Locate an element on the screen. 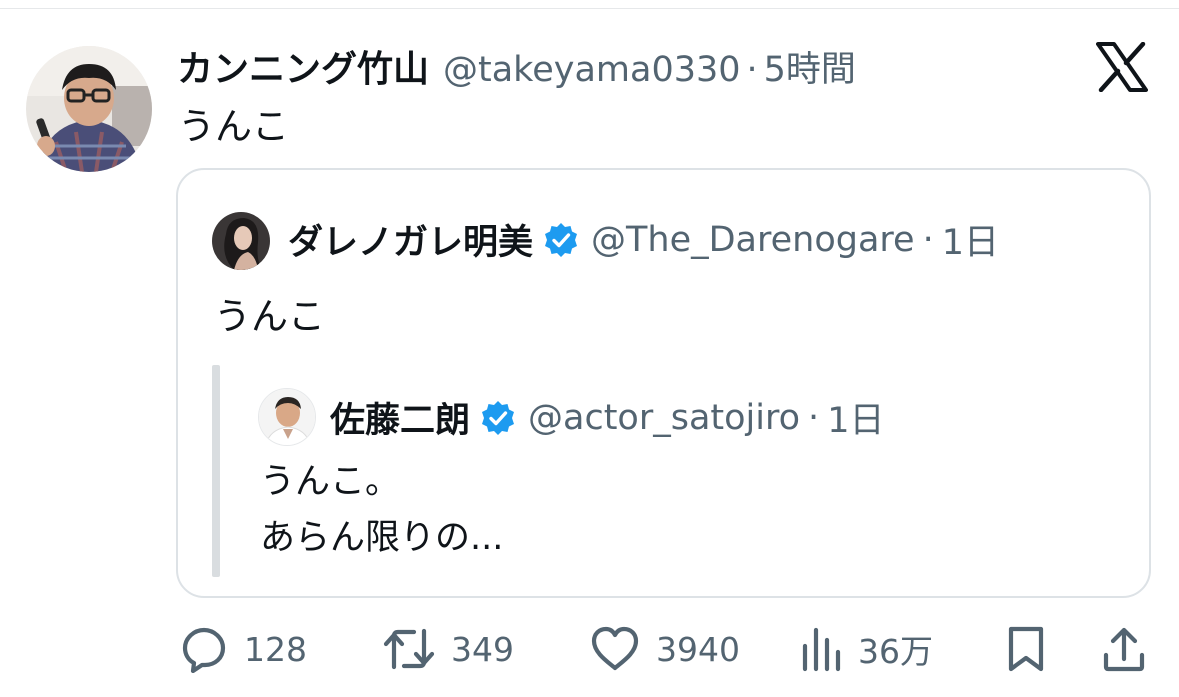  quoted-tweet-timestamp: 1日 is located at coordinates (970, 239).